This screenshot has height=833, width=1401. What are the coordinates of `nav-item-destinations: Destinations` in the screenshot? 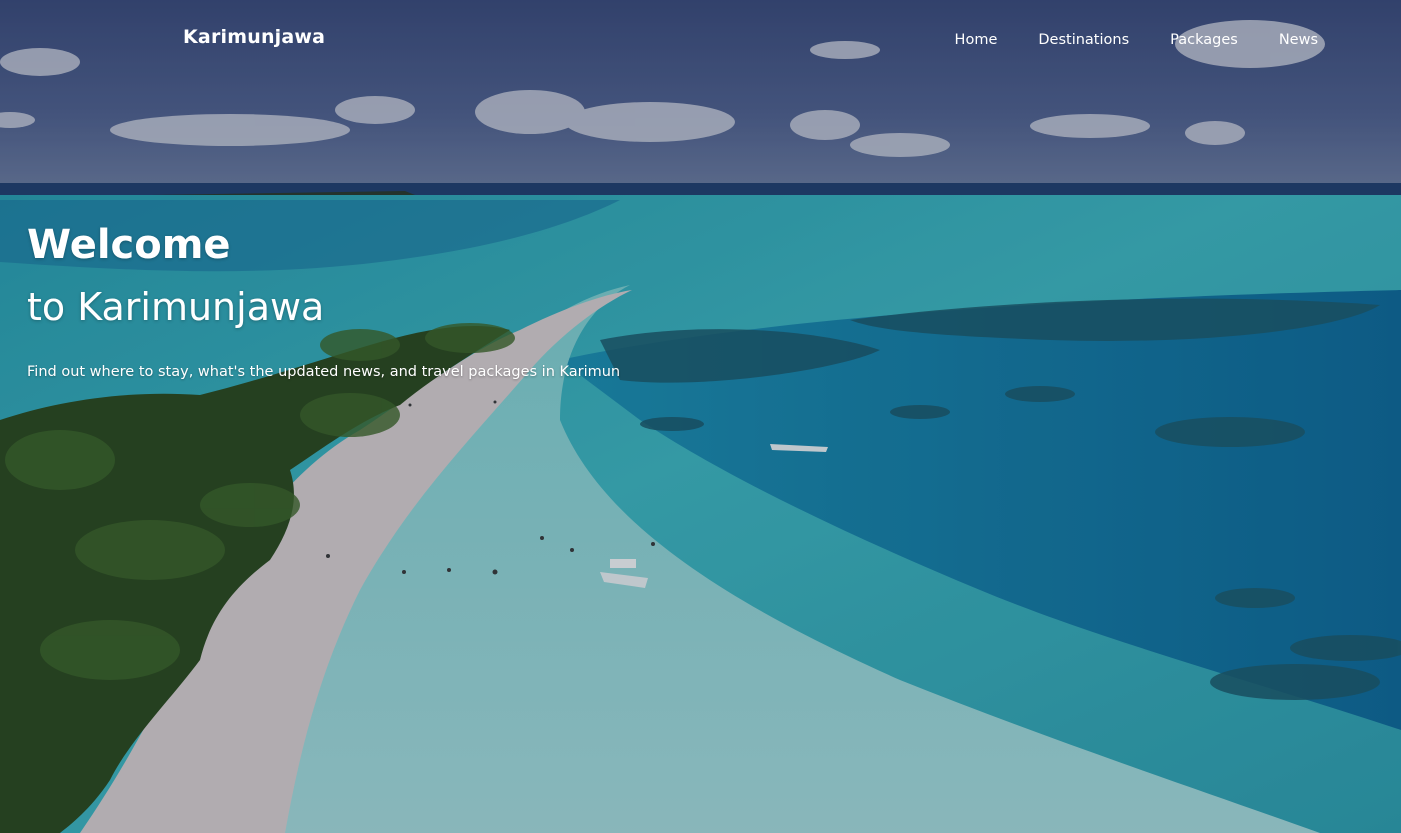 It's located at (1083, 38).